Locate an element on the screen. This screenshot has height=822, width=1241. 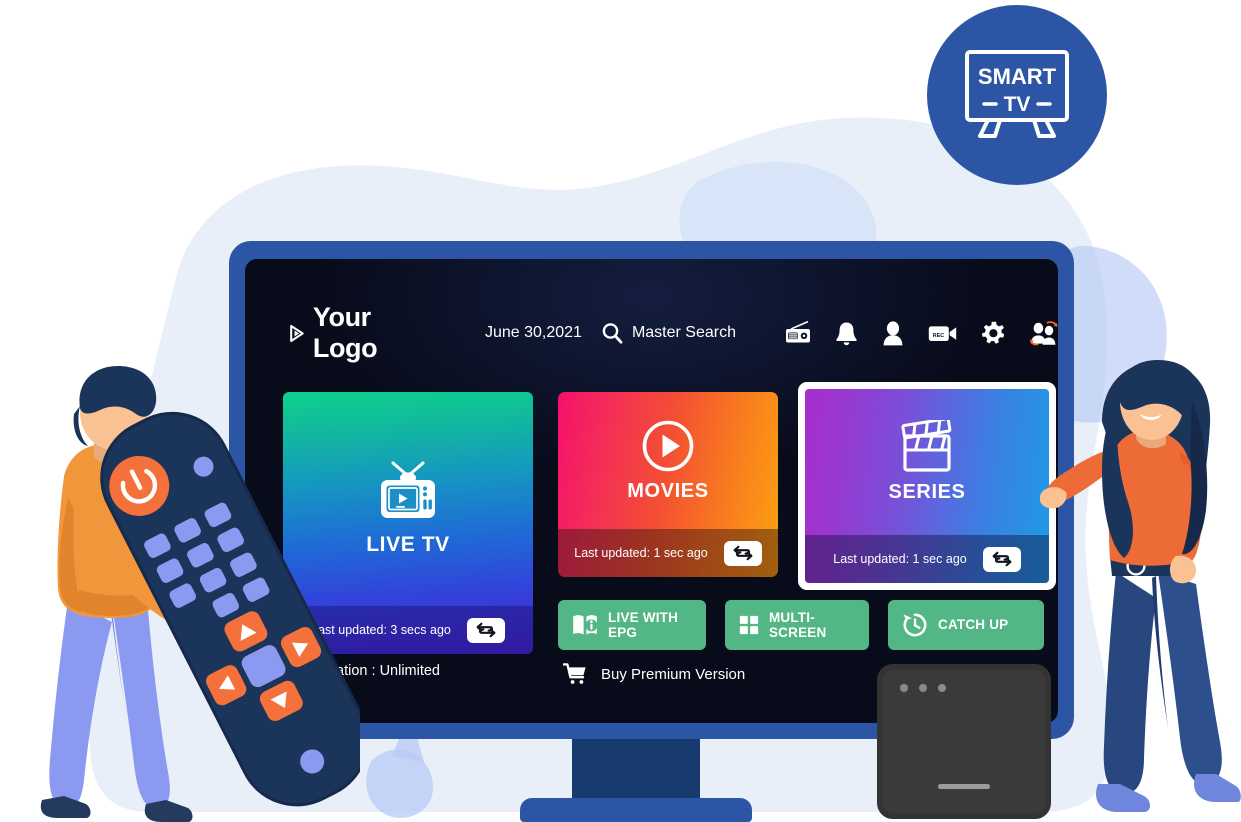
switch-user-icon is located at coordinates (1044, 333).